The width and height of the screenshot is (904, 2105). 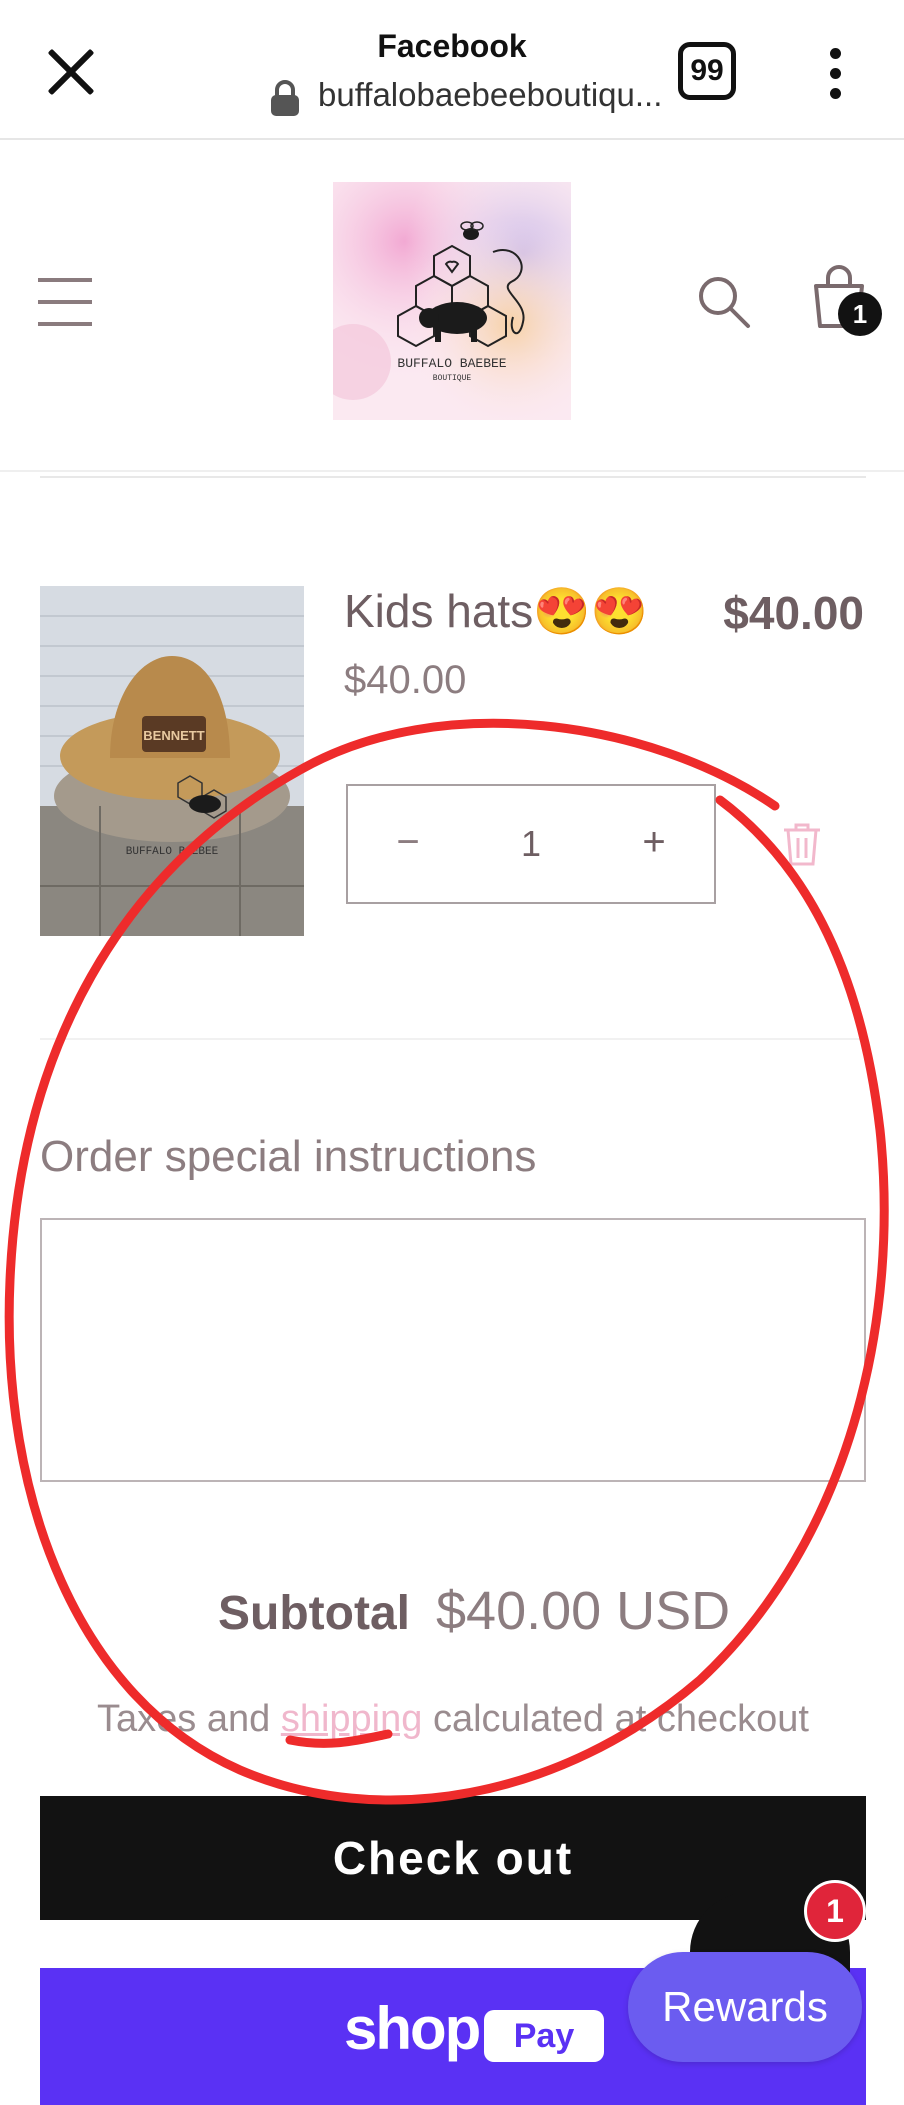 What do you see at coordinates (452, 378) in the screenshot?
I see `logo-text-line2: BOUTIQUE` at bounding box center [452, 378].